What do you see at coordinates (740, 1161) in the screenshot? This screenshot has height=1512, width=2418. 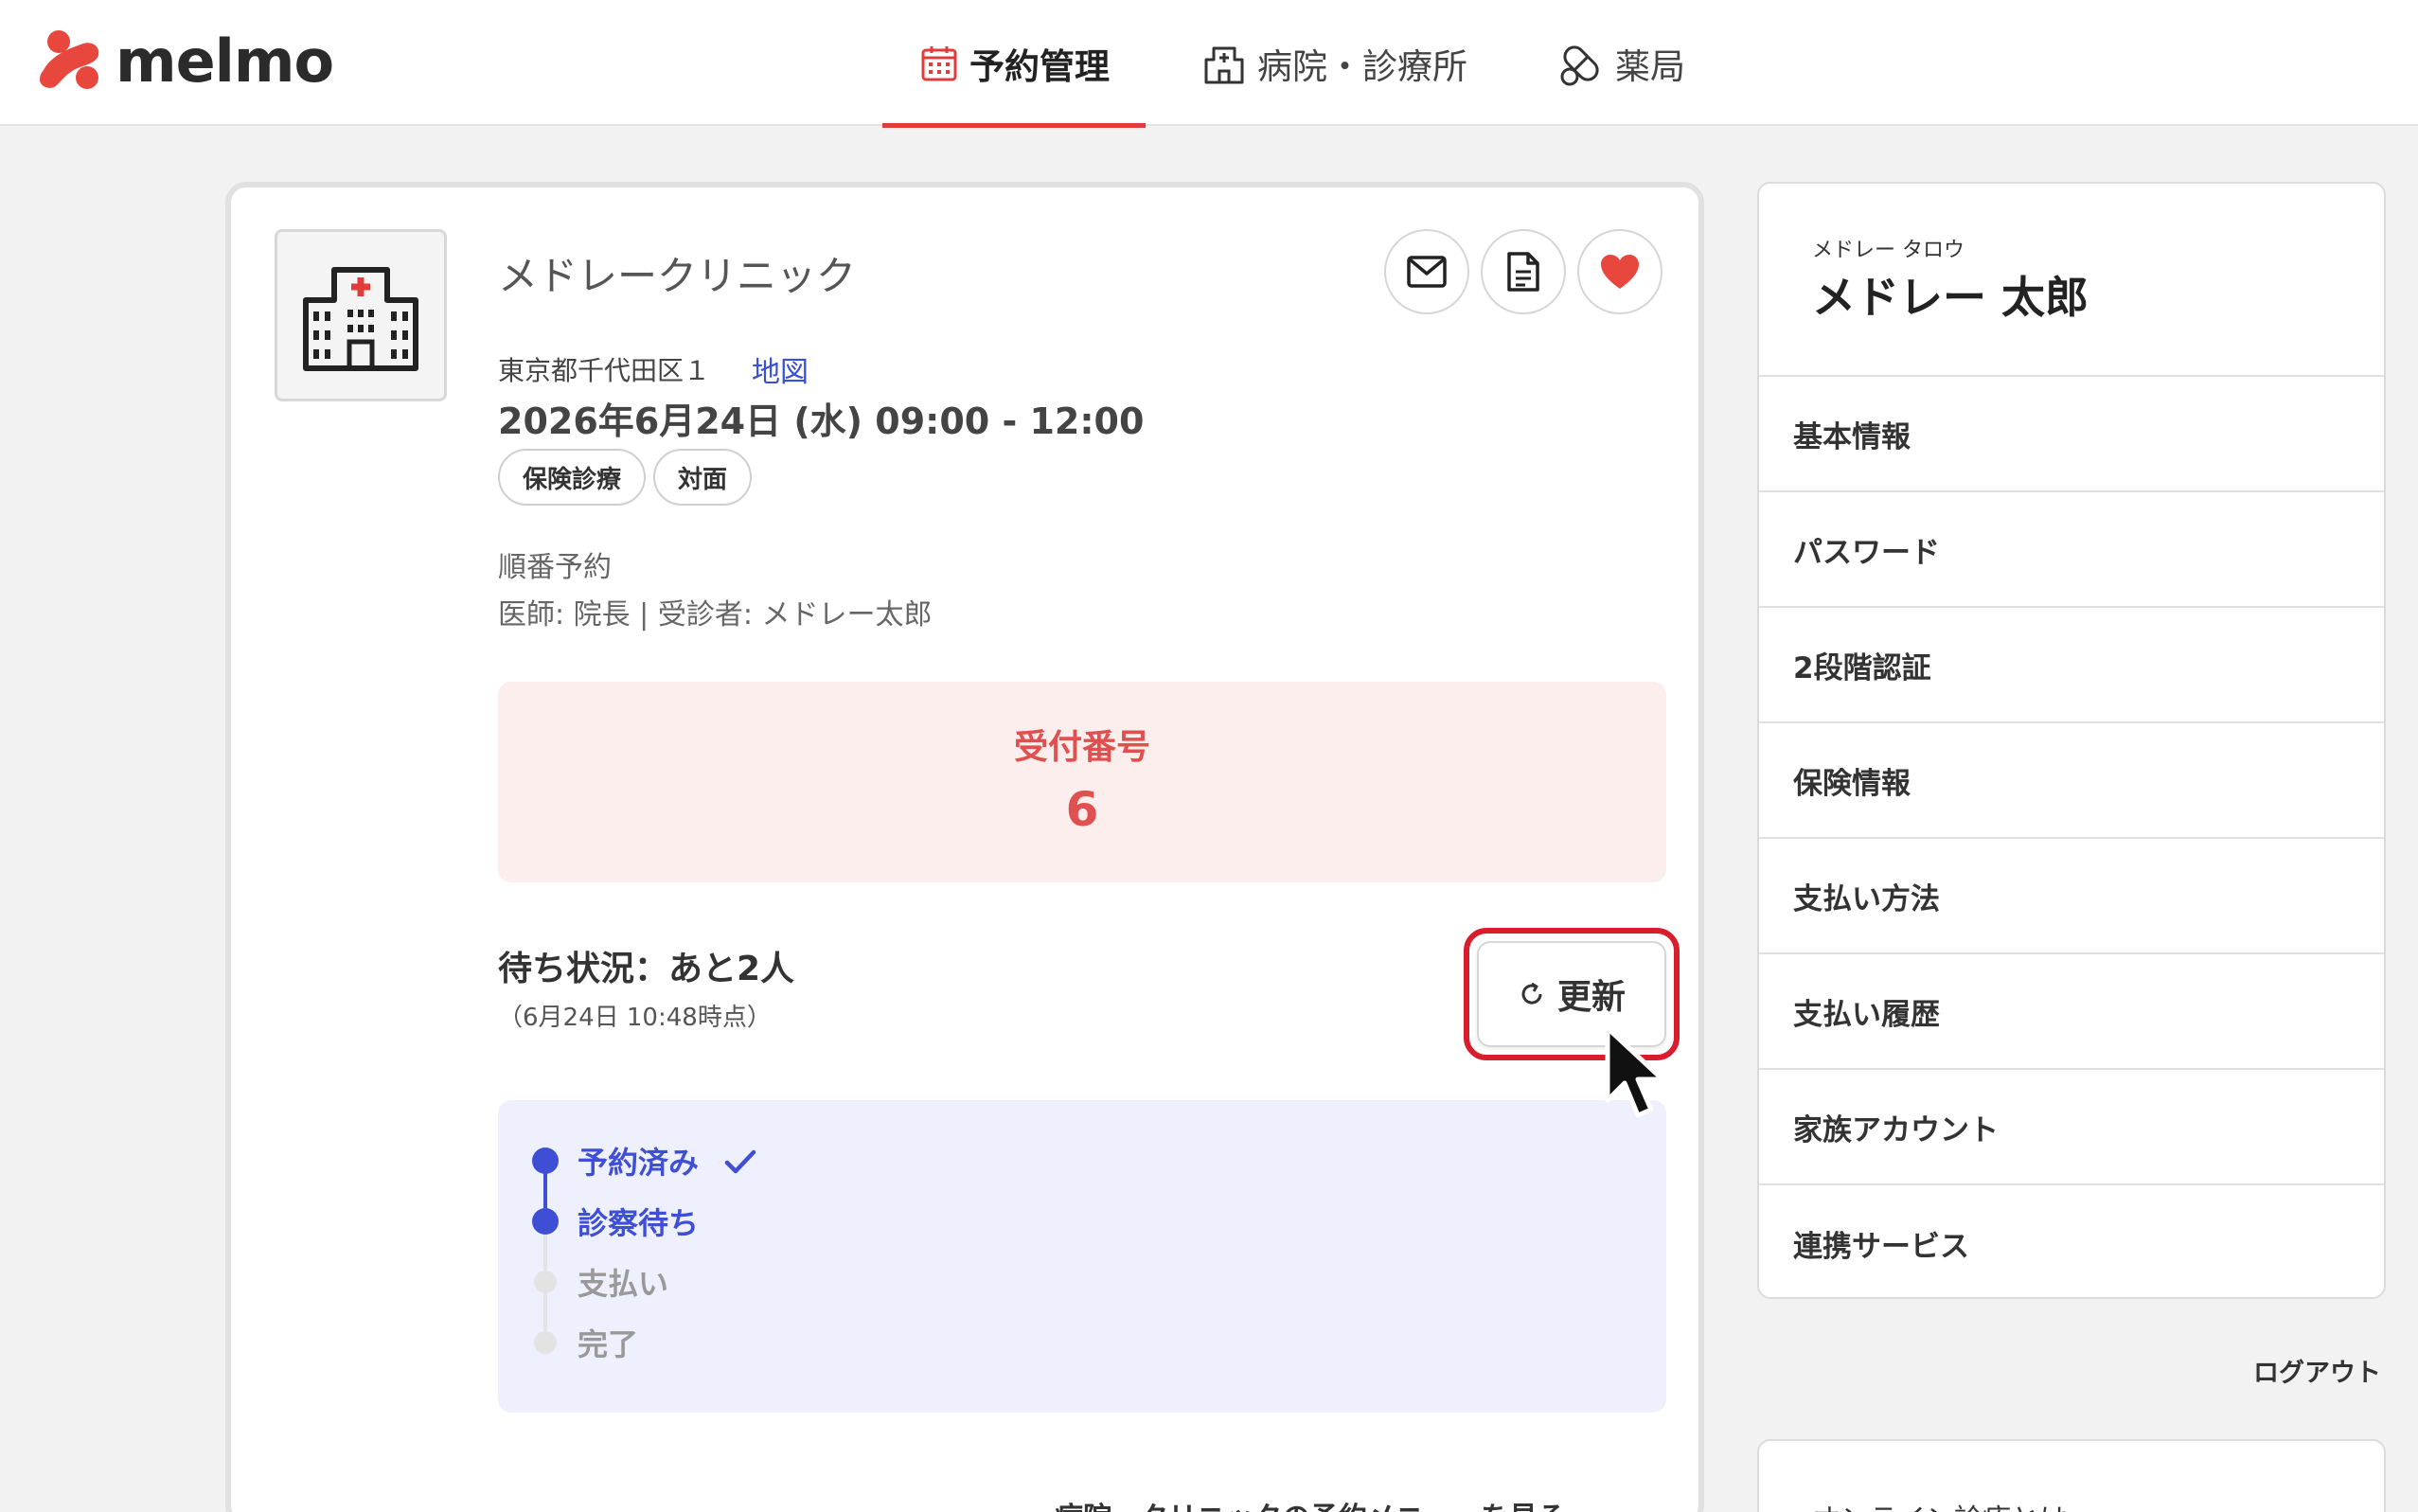 I see `check-icon` at bounding box center [740, 1161].